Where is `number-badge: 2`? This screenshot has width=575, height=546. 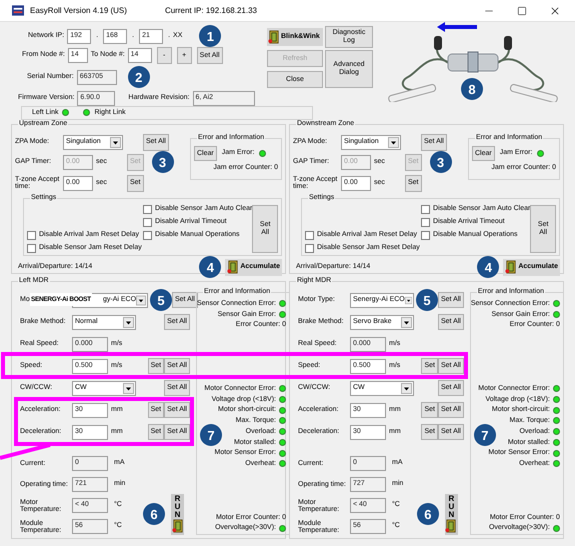
number-badge: 2 is located at coordinates (139, 77).